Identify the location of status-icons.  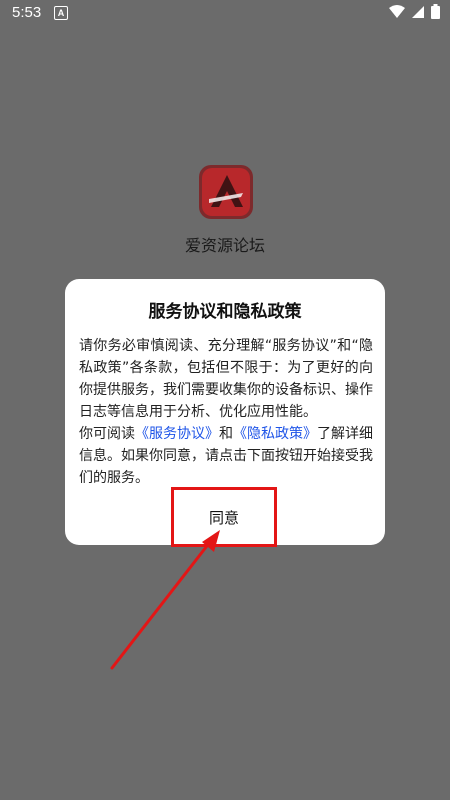
(414, 13).